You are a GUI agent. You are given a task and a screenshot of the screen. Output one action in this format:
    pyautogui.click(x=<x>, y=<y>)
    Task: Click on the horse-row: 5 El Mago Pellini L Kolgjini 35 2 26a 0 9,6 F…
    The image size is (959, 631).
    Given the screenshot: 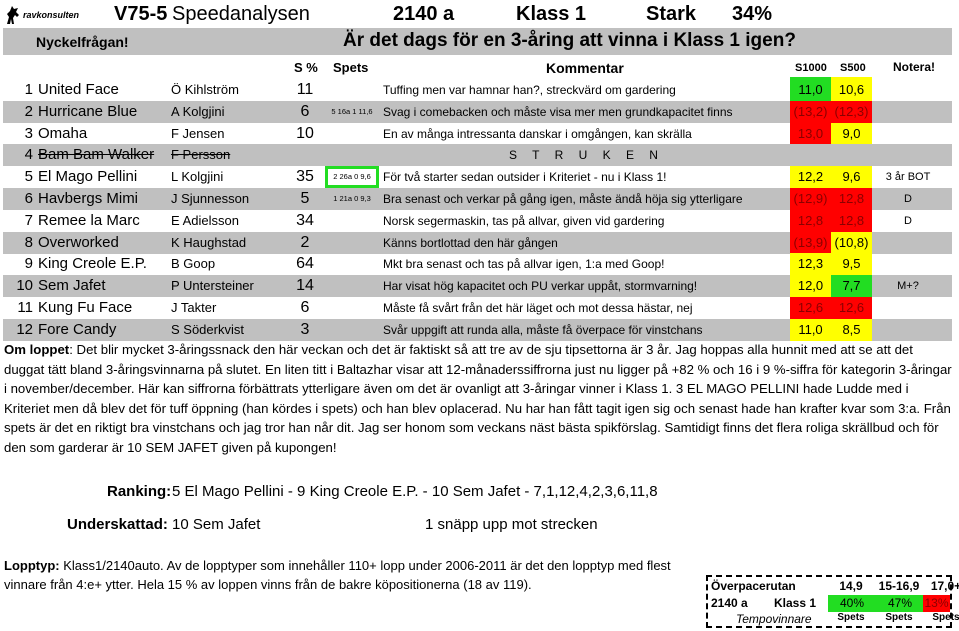 What is the action you would take?
    pyautogui.click(x=477, y=177)
    